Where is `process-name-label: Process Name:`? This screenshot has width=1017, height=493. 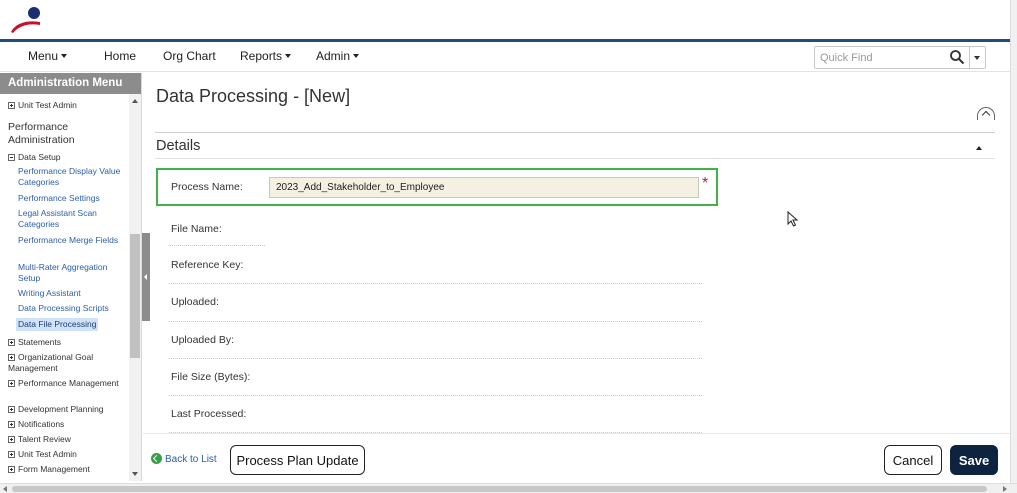
process-name-label: Process Name: is located at coordinates (207, 187).